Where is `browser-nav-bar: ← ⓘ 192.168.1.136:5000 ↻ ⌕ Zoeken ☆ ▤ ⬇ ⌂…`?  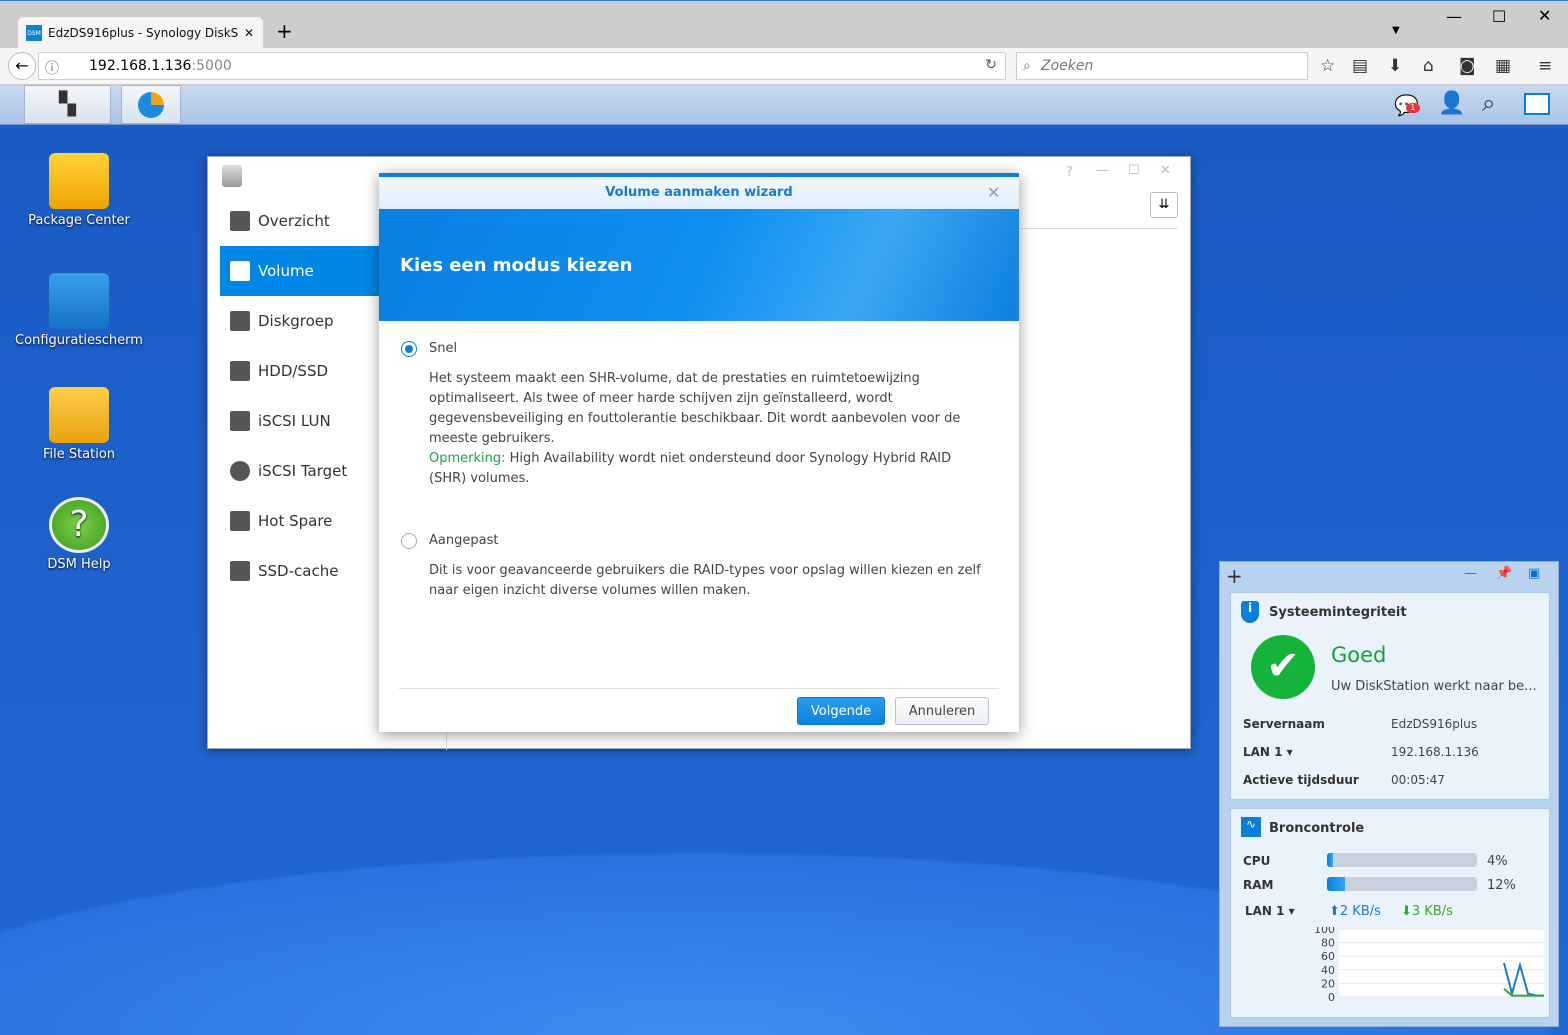 browser-nav-bar: ← ⓘ 192.168.1.136:5000 ↻ ⌕ Zoeken ☆ ▤ ⬇ ⌂… is located at coordinates (784, 66).